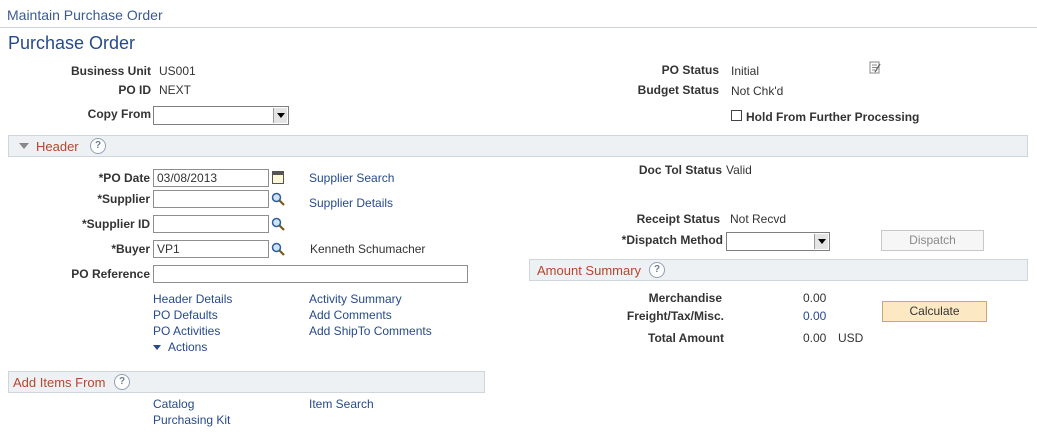 This screenshot has height=439, width=1037. I want to click on po-activities-link: PO Activities, so click(186, 331).